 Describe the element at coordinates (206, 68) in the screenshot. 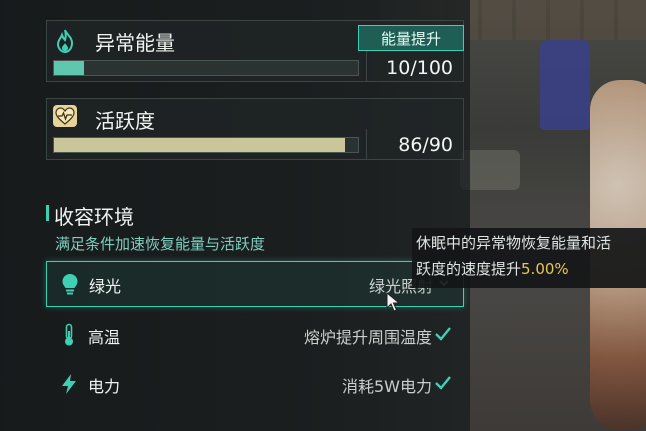

I see `anomaly-energy-bar` at that location.